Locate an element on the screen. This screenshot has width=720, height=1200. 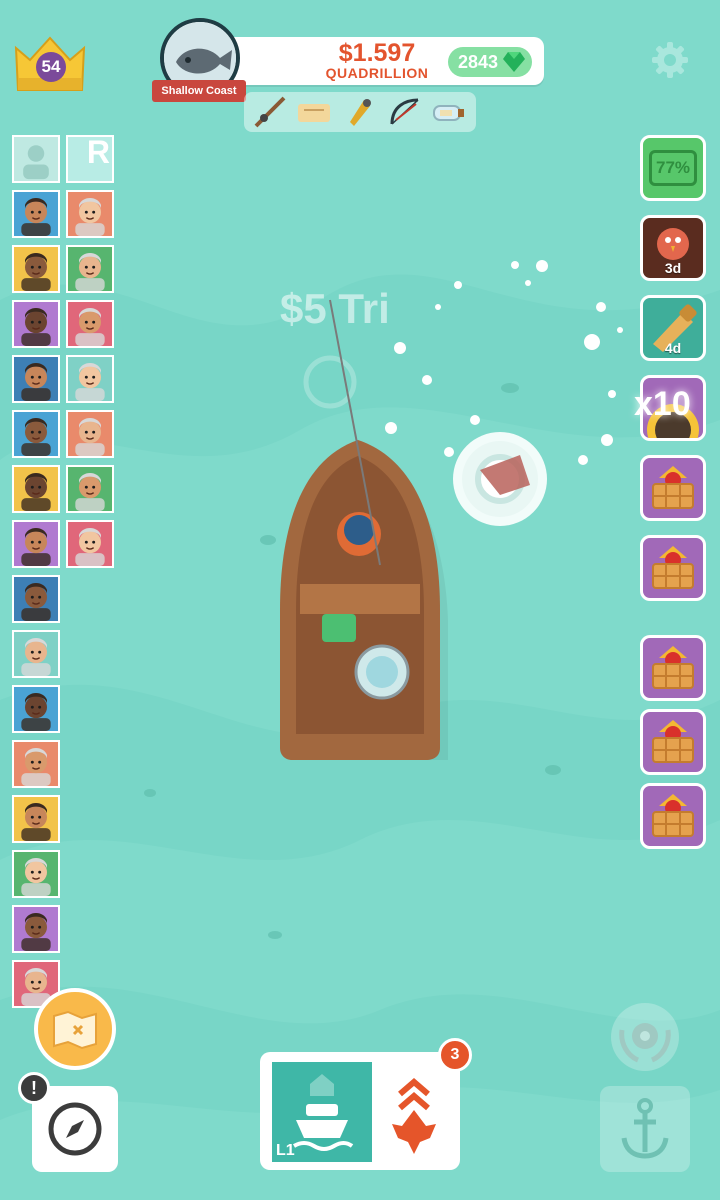
fishing-rod-icon is located at coordinates (270, 112).